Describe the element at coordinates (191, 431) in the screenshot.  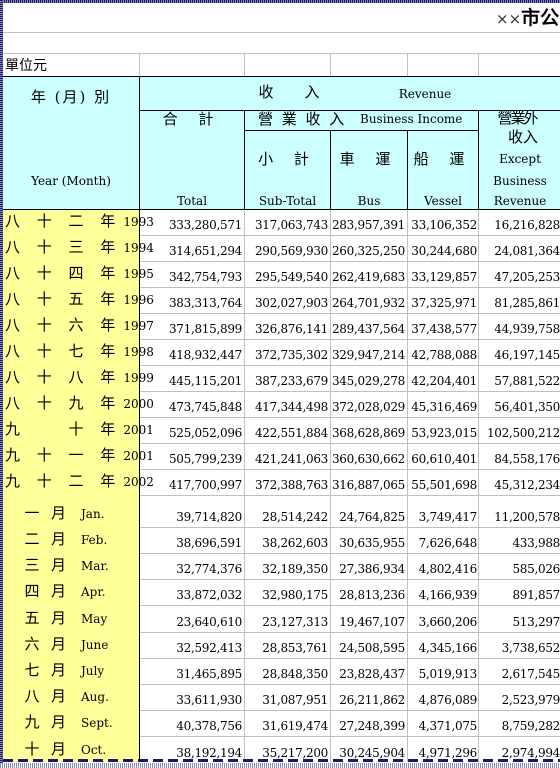
I see `cell-total: 525,052,096` at that location.